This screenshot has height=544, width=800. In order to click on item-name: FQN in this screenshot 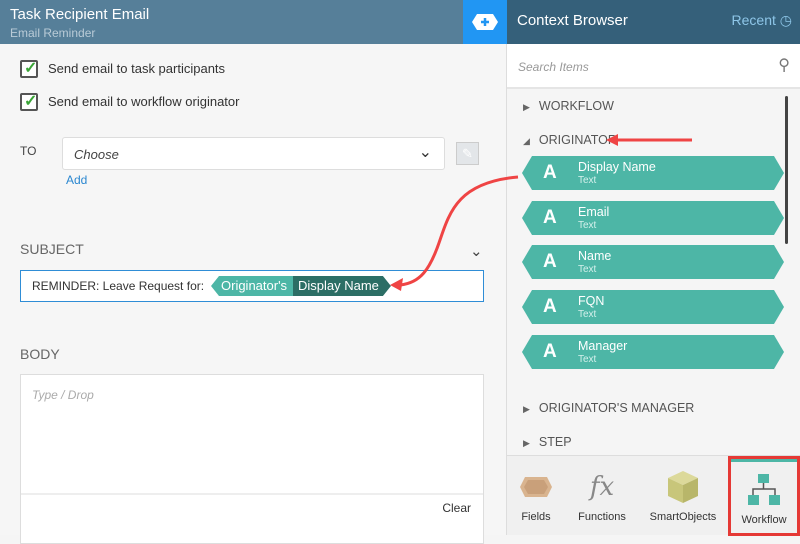, I will do `click(591, 301)`.